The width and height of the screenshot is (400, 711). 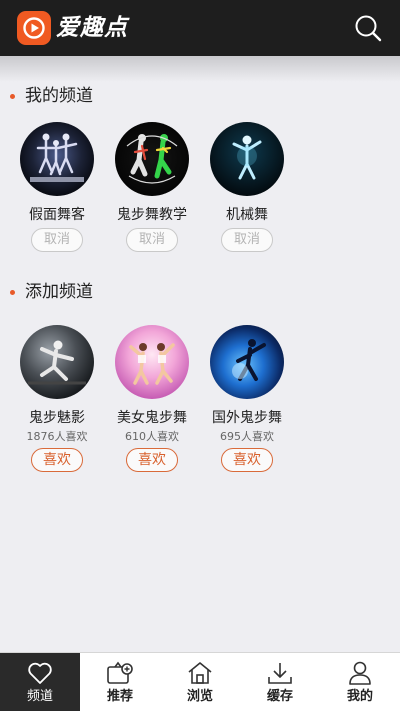 What do you see at coordinates (199, 696) in the screenshot?
I see `nav-label: 浏览` at bounding box center [199, 696].